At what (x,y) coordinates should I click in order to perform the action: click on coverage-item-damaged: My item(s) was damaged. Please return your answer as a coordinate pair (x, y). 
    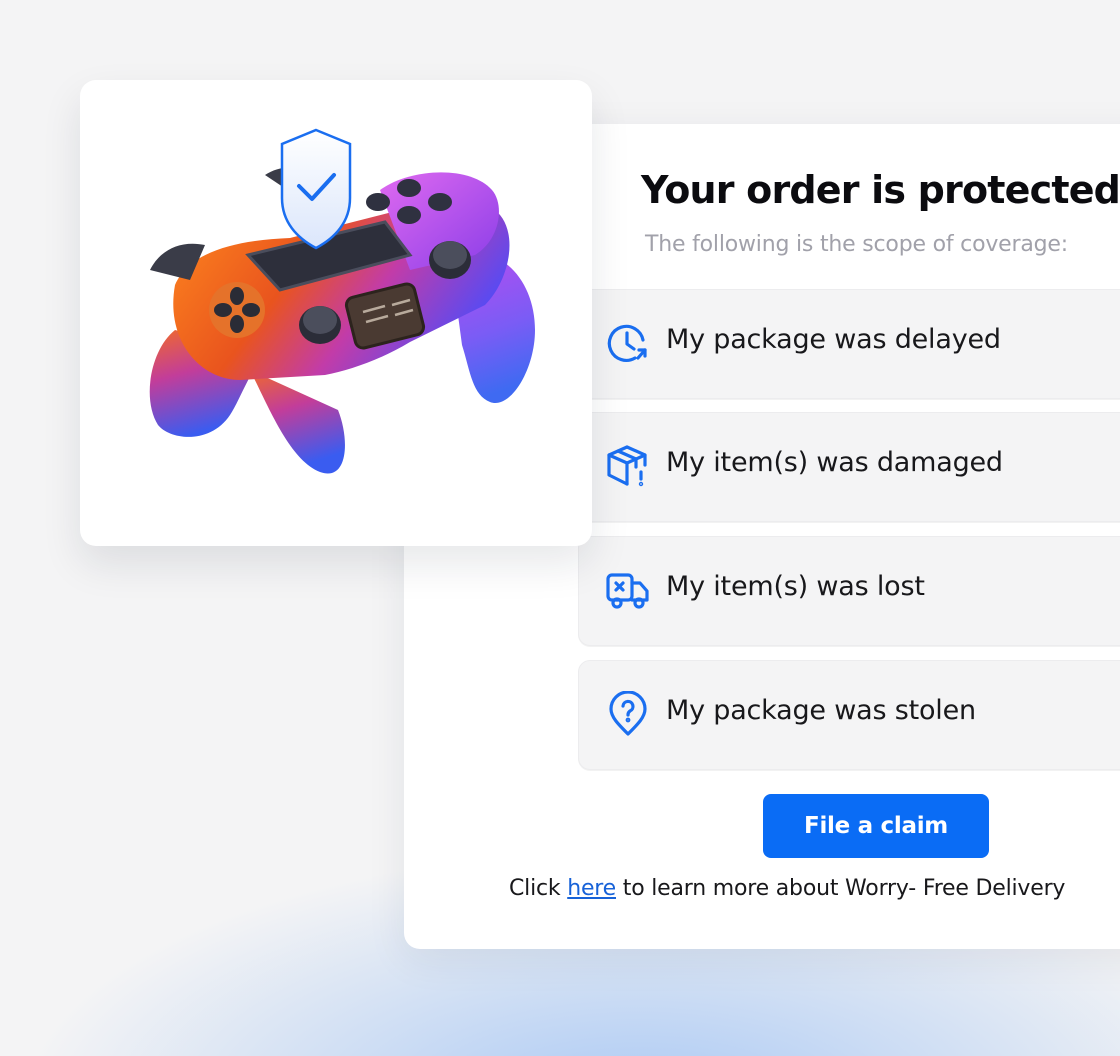
    Looking at the image, I should click on (849, 467).